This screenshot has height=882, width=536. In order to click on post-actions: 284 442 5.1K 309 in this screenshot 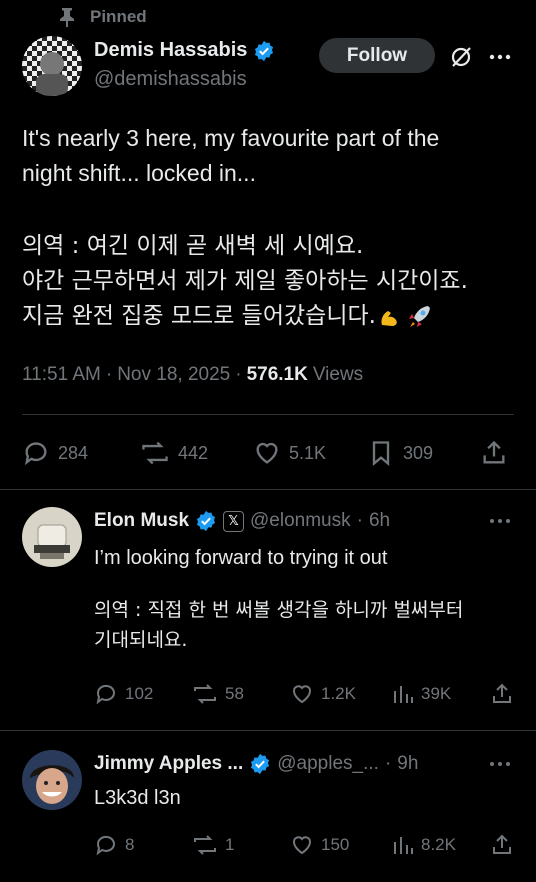, I will do `click(268, 453)`.